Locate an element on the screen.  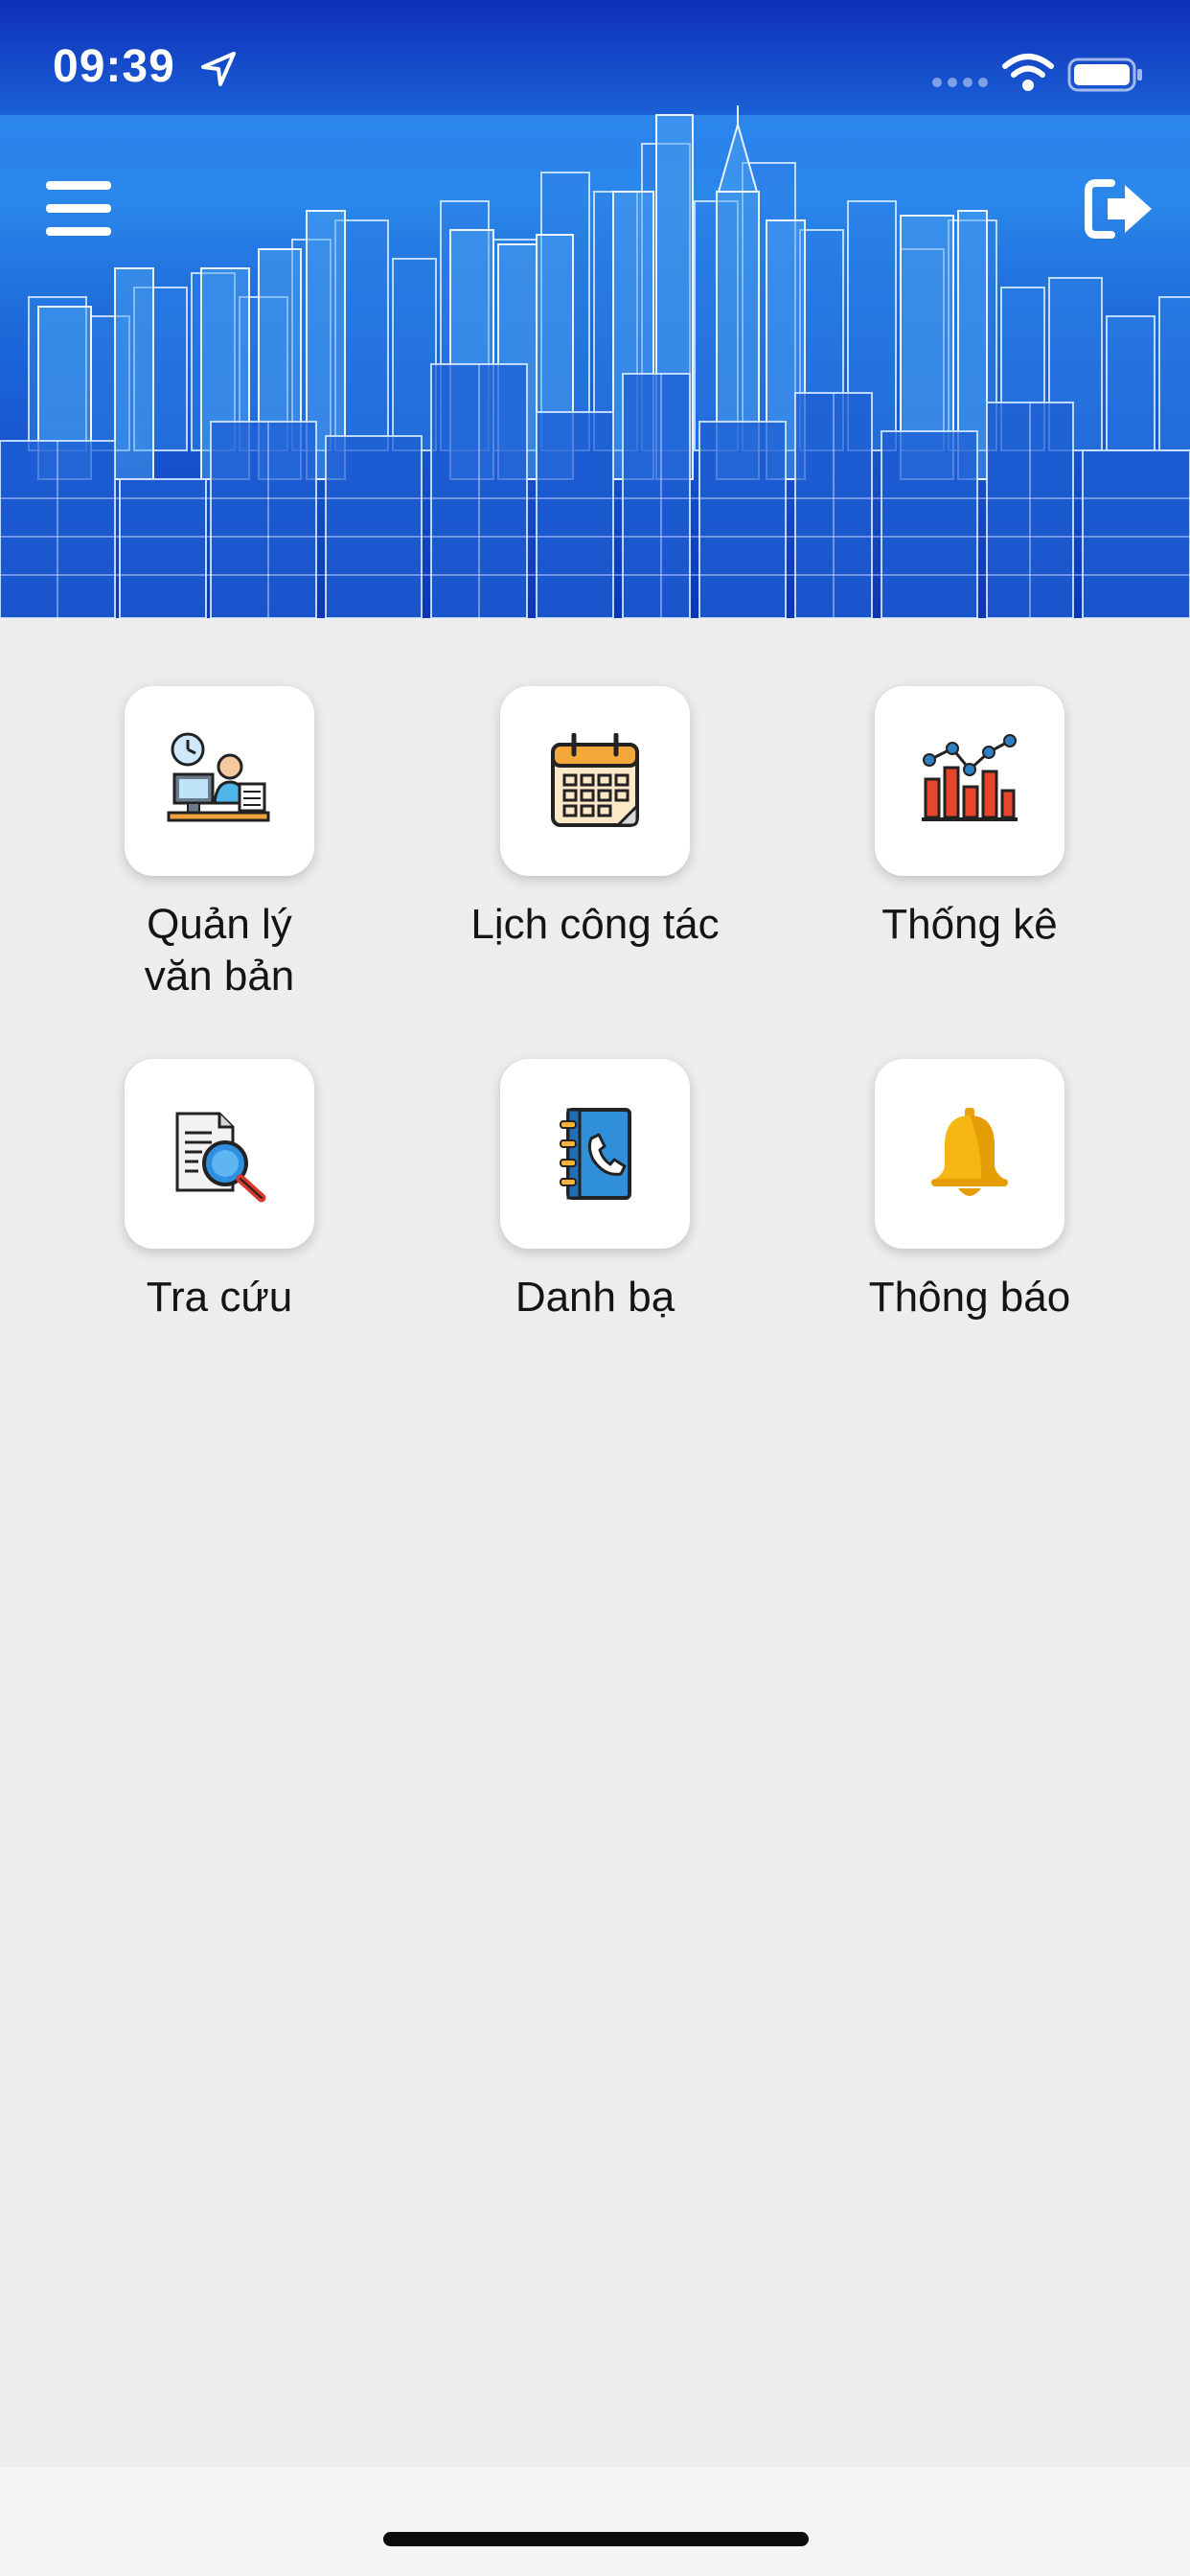
tile-tra-cuu: Tra cứu is located at coordinates (220, 1191).